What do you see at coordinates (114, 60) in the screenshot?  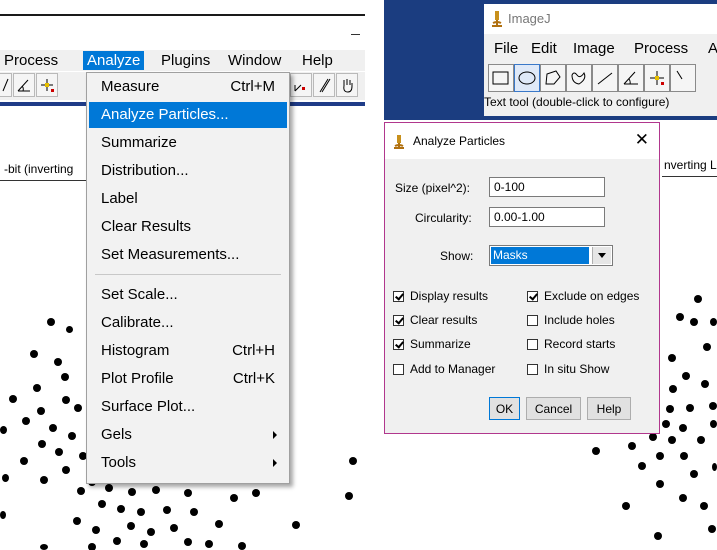 I see `menu-analyze: Analyze` at bounding box center [114, 60].